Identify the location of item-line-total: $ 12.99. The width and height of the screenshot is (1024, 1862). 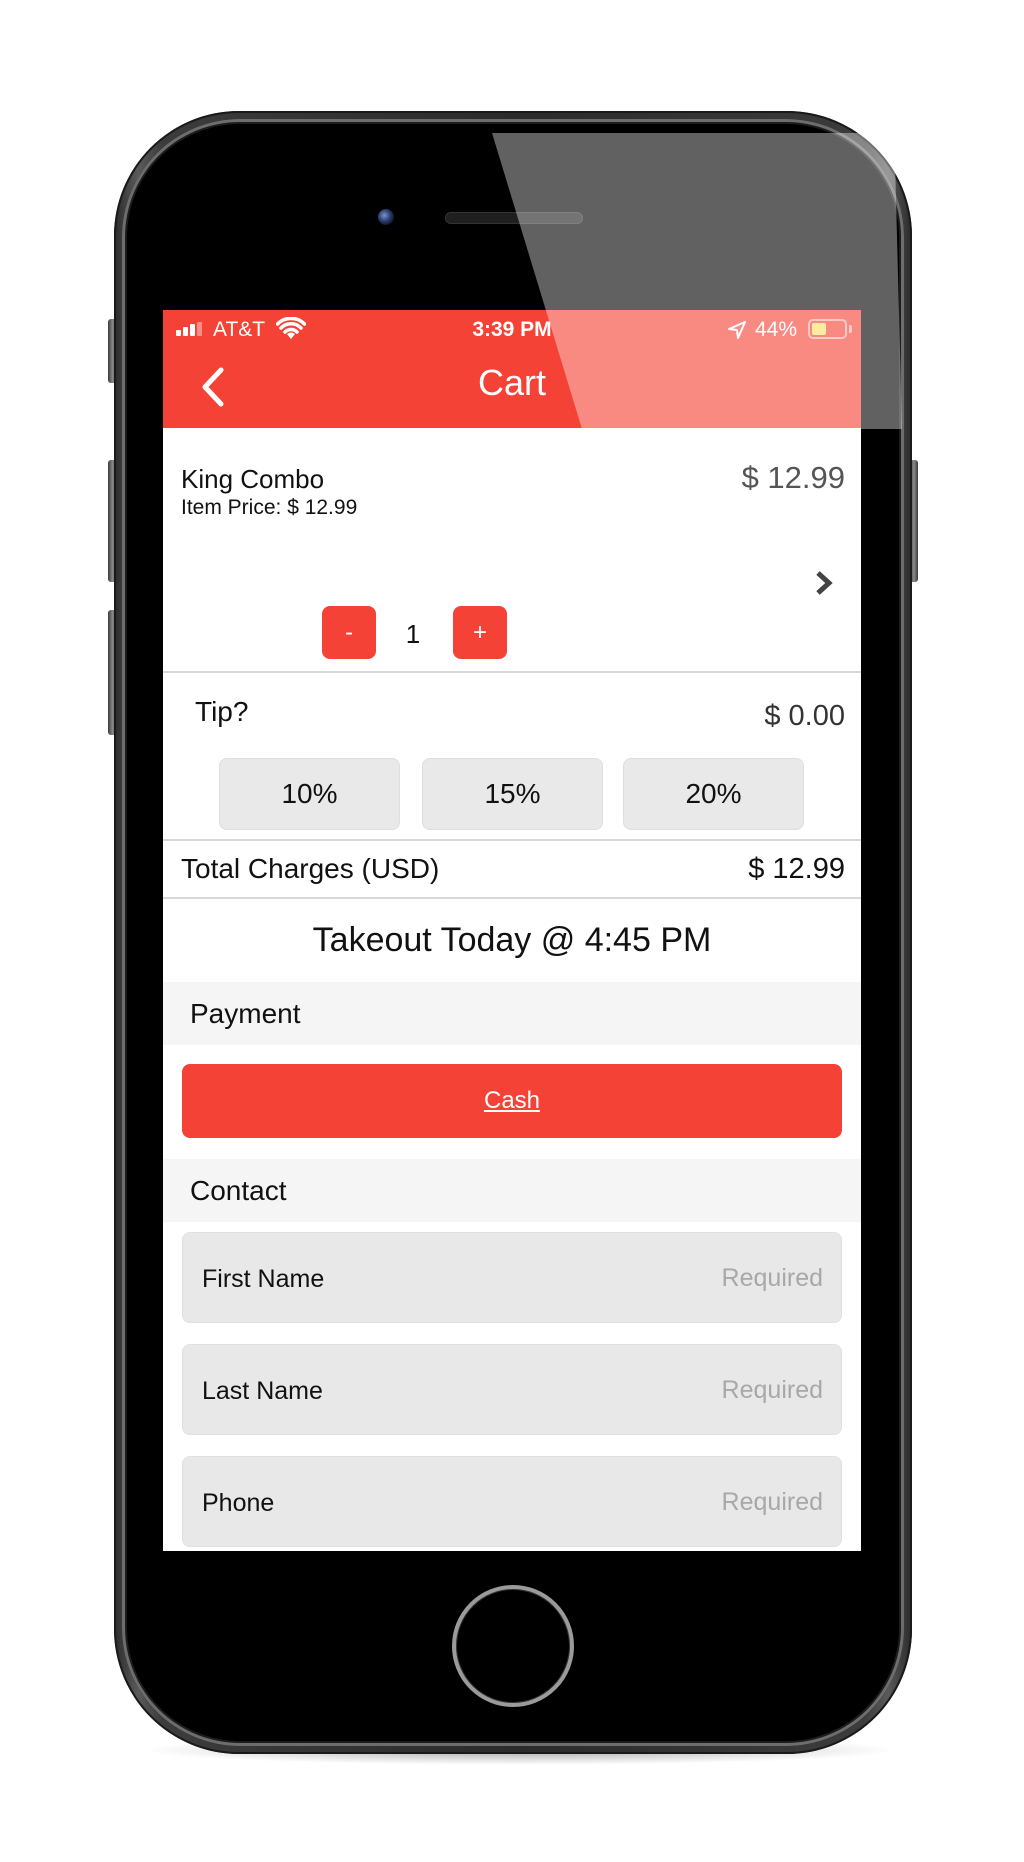
(793, 477).